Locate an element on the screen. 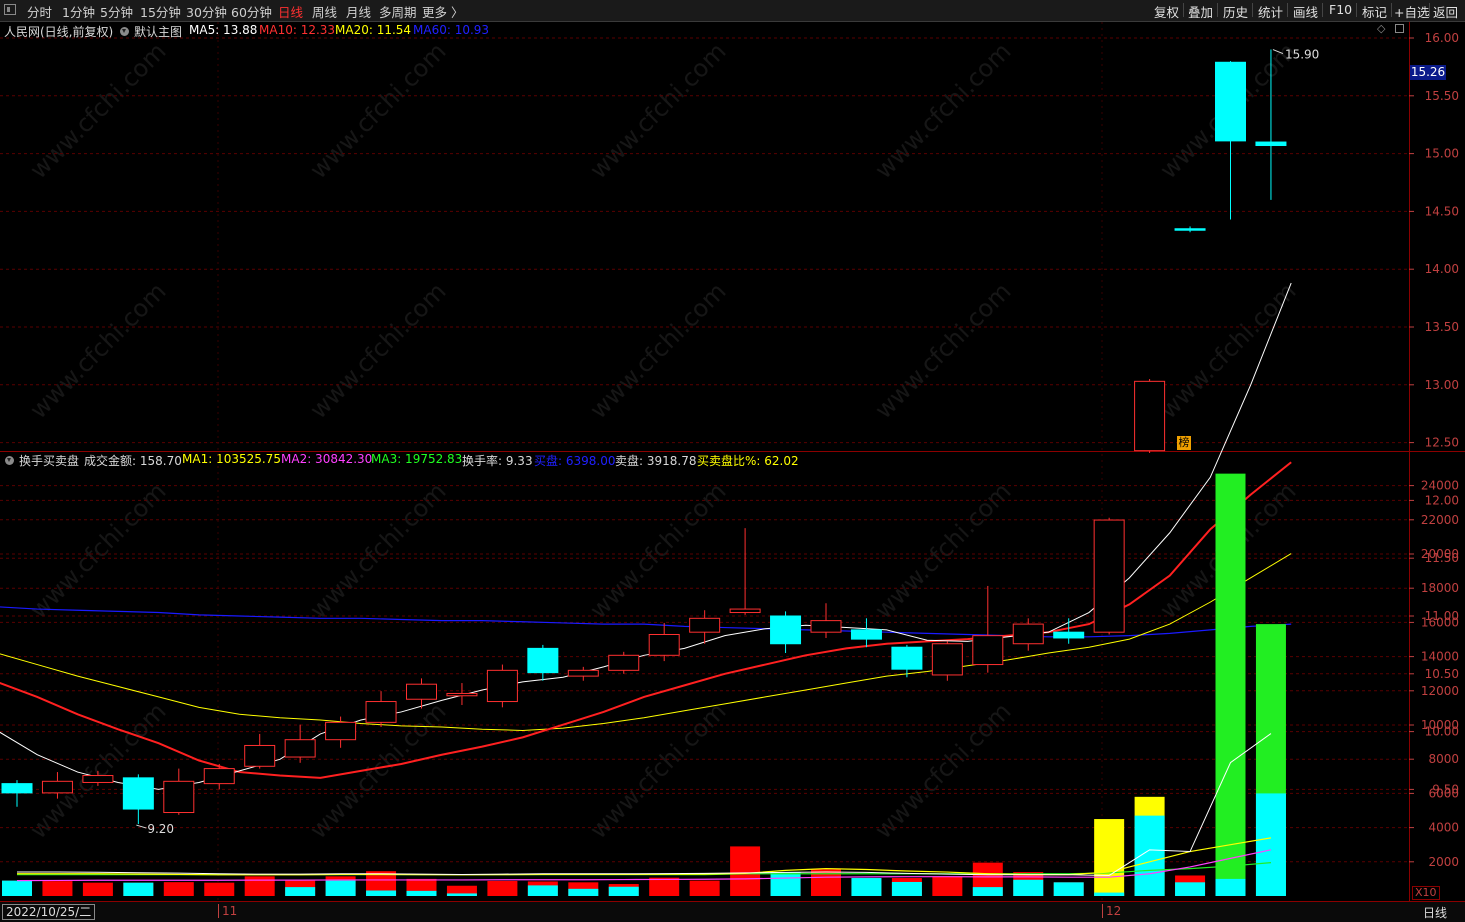  sub-tick-label-5: 12000 is located at coordinates (1440, 691).